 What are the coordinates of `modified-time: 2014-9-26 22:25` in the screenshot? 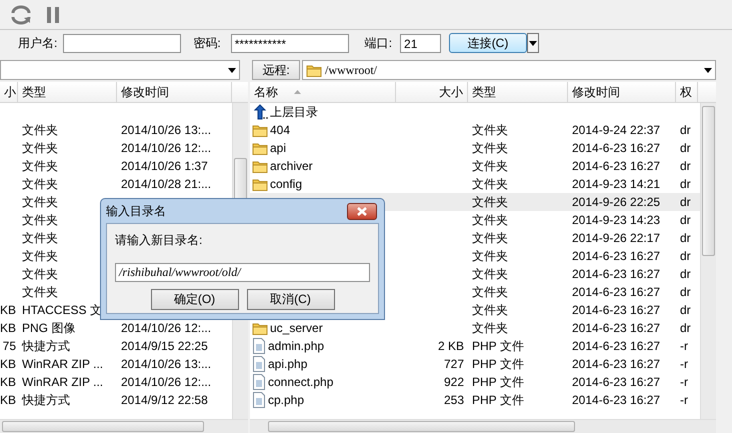 It's located at (616, 202).